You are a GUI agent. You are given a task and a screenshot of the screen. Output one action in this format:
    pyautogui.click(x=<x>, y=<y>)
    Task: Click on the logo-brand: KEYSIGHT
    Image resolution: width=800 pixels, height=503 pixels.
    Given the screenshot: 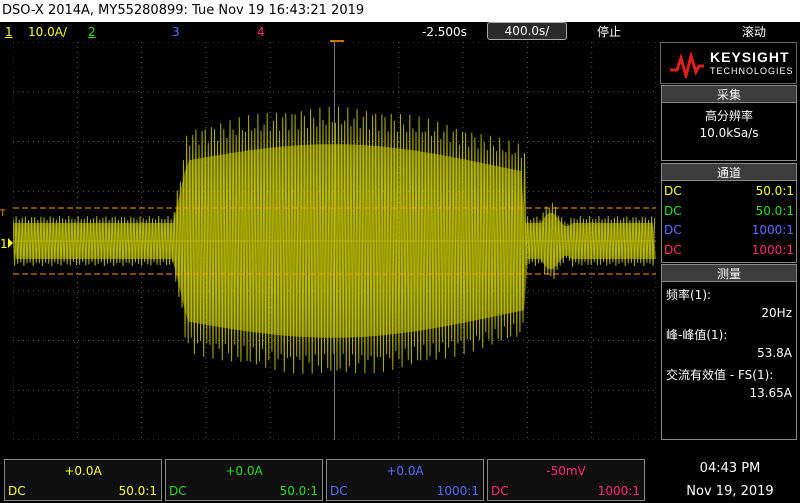 What is the action you would take?
    pyautogui.click(x=750, y=57)
    